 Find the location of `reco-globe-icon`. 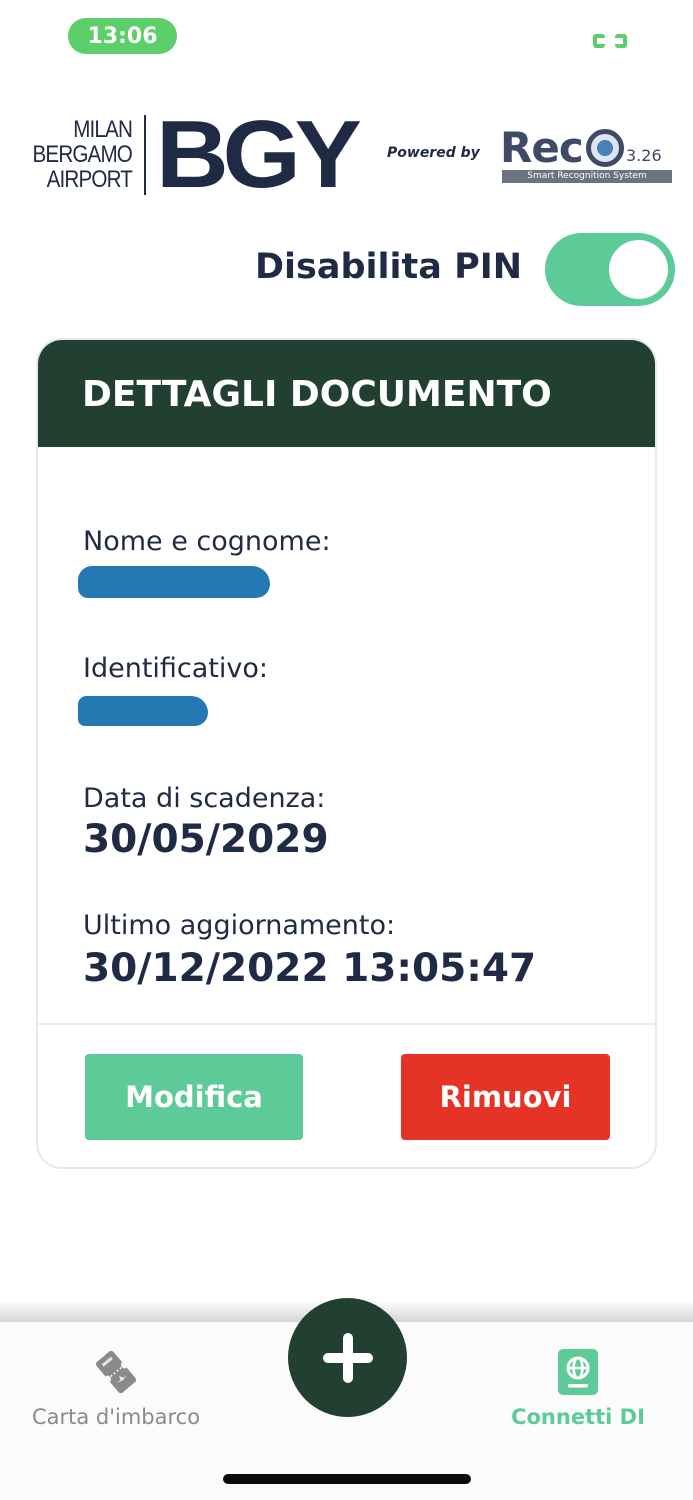

reco-globe-icon is located at coordinates (605, 148).